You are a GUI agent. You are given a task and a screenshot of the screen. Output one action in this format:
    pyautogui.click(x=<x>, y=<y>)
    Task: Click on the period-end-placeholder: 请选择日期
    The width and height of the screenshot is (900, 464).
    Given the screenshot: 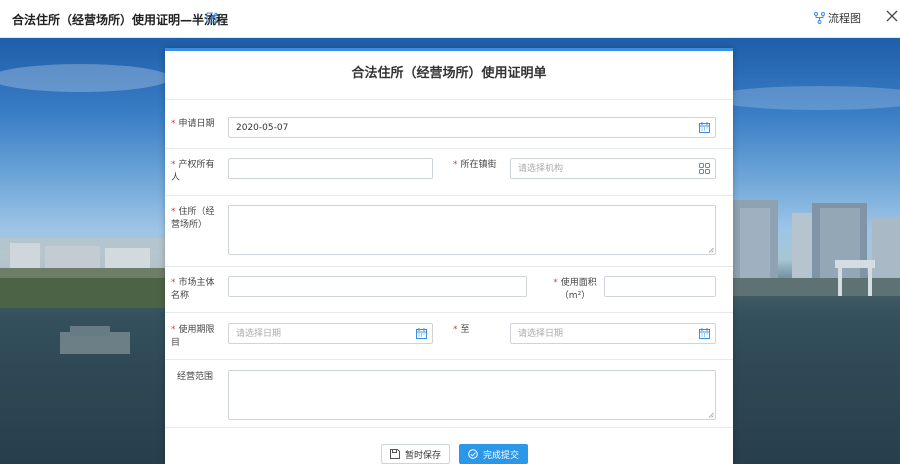 What is the action you would take?
    pyautogui.click(x=541, y=334)
    